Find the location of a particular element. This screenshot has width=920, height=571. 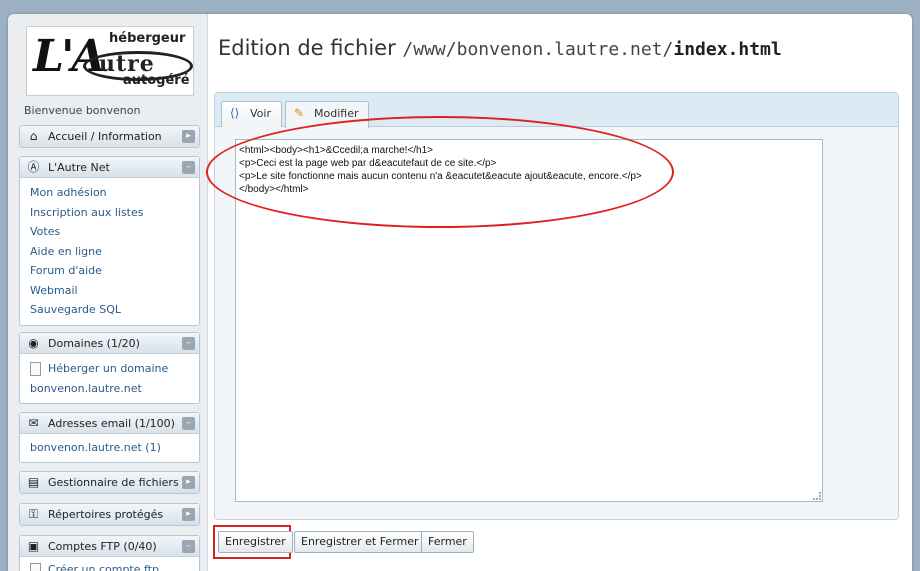

tab-label: Modifier is located at coordinates (336, 113).